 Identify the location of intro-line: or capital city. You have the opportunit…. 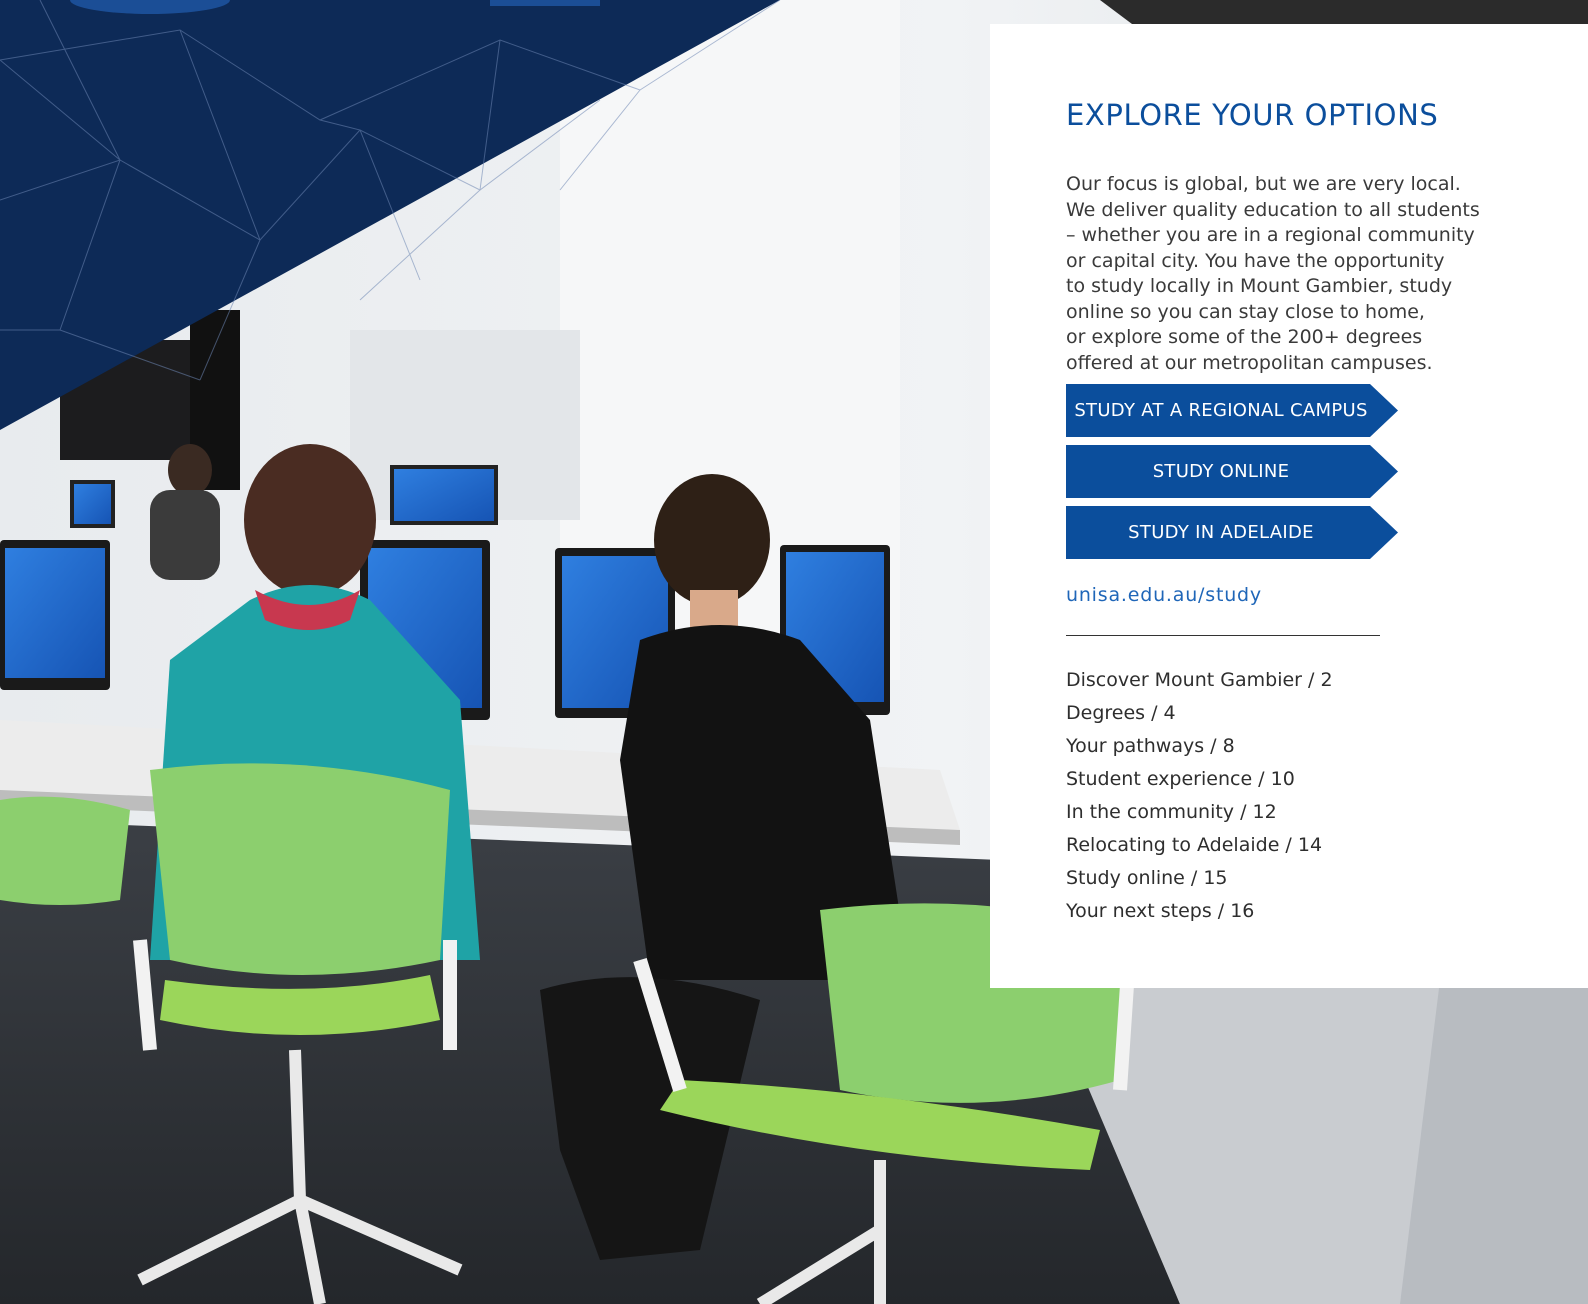
(1255, 260).